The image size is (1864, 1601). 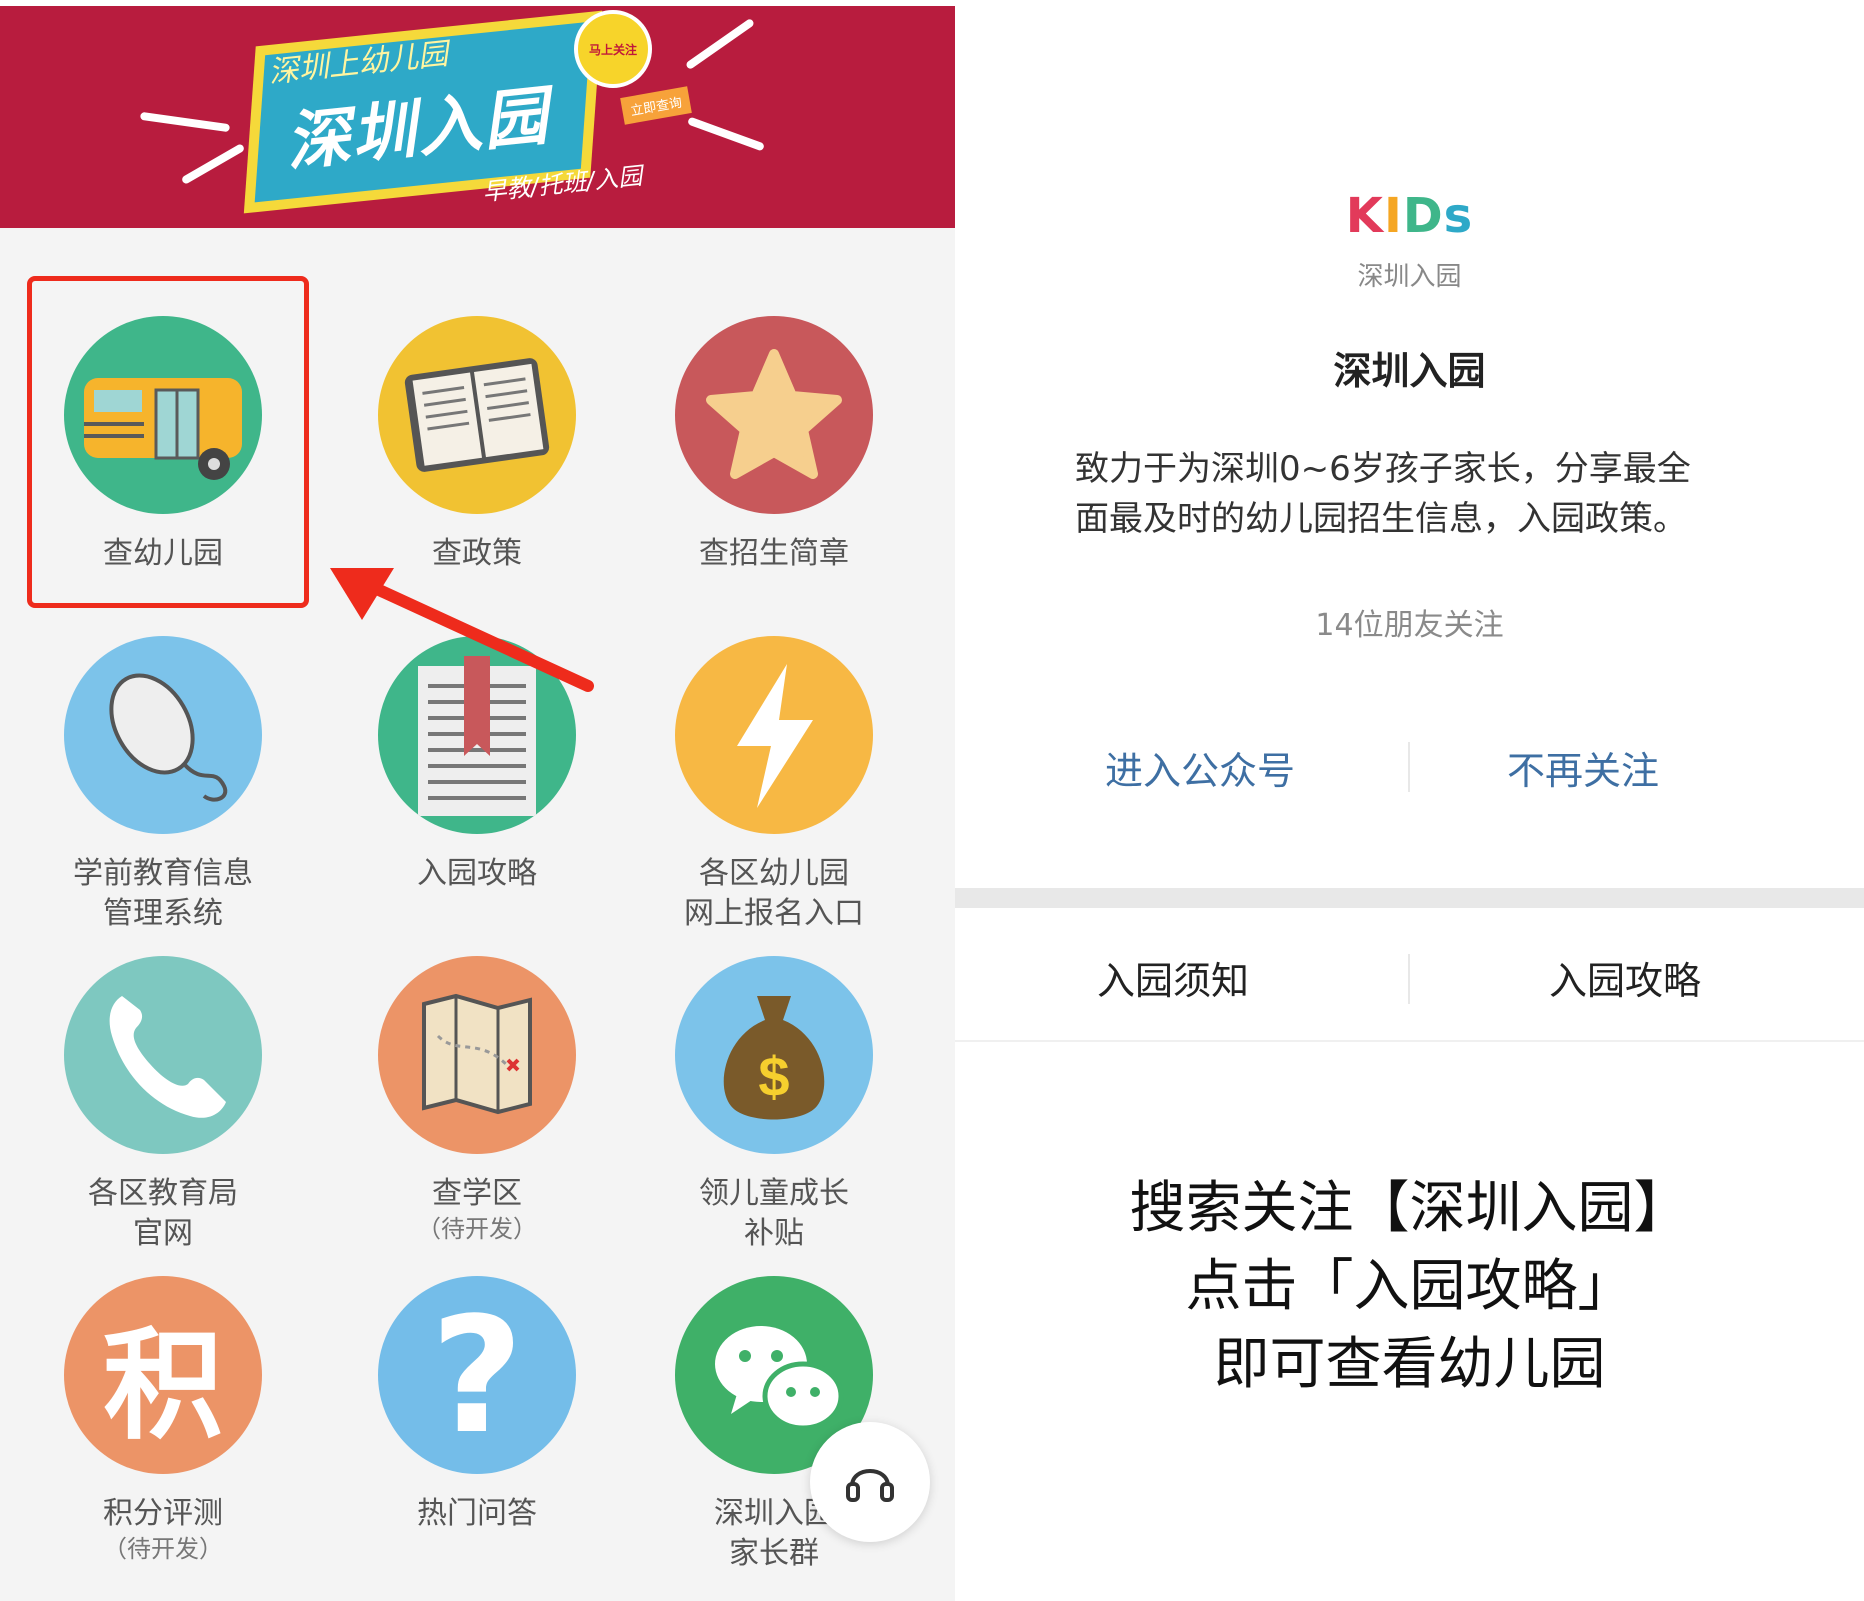 I want to click on tile-enrollment-brochure: 查招生简章, so click(x=774, y=445).